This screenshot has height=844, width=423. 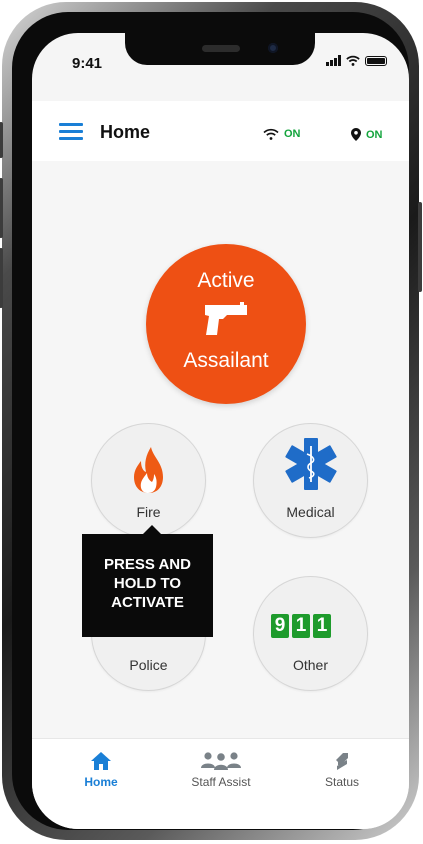 I want to click on power-button, so click(x=420, y=247).